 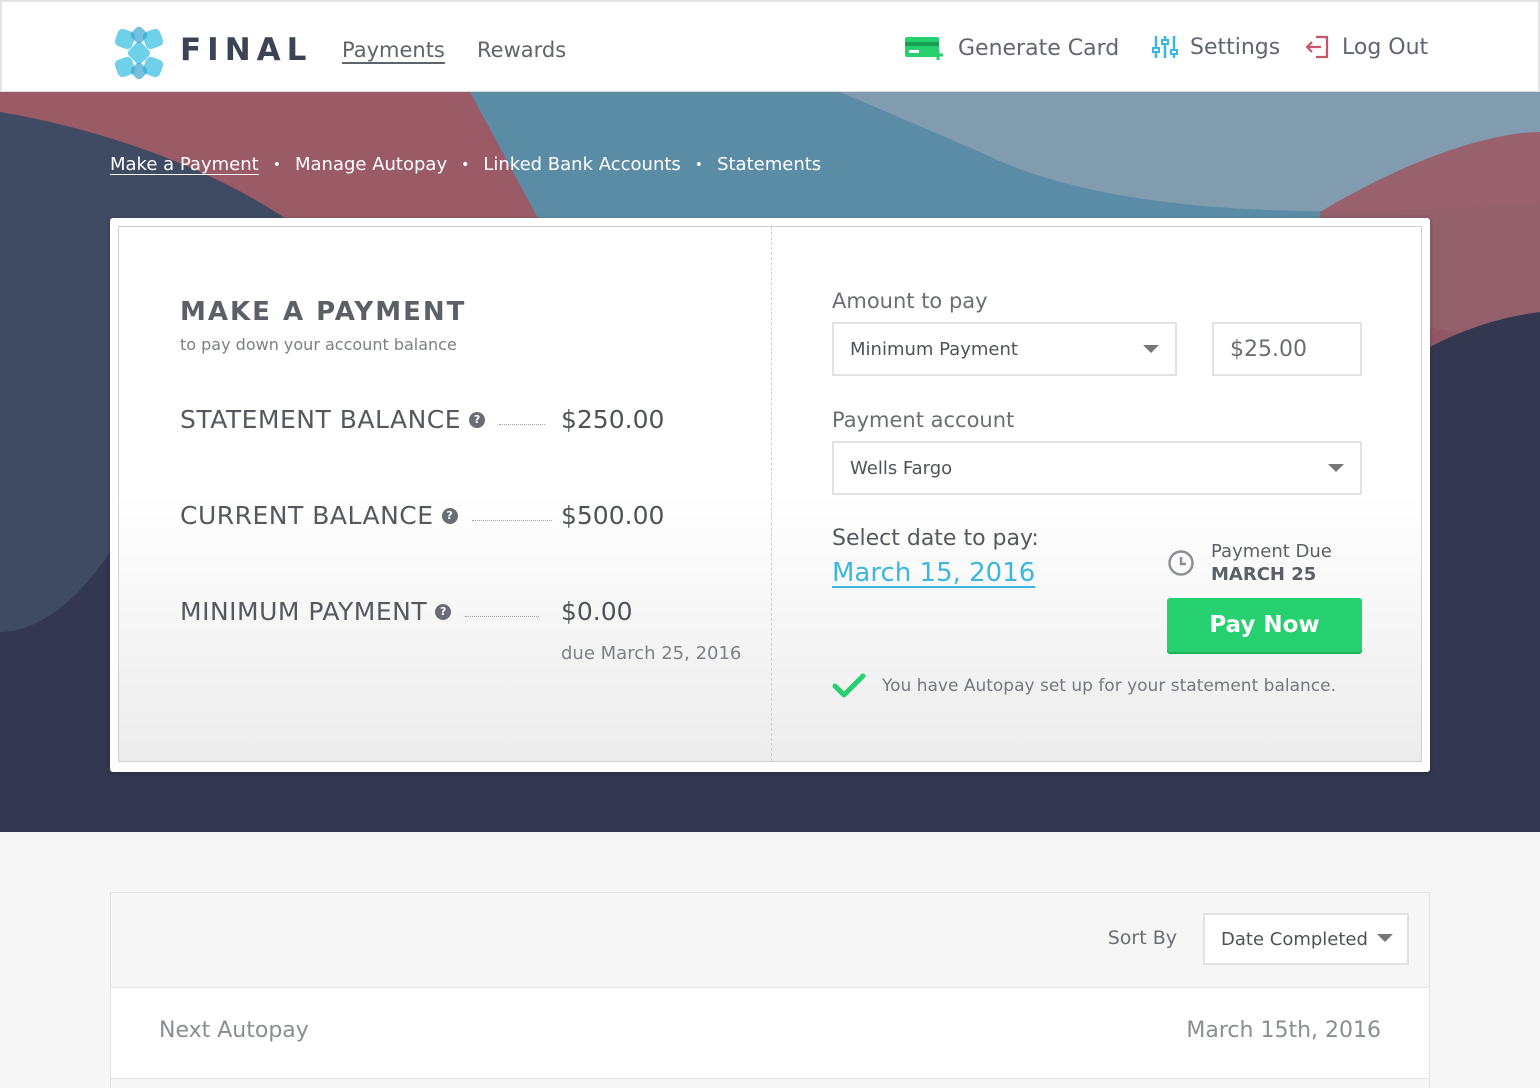 I want to click on minimum-payment-value: $0.00, so click(x=597, y=611).